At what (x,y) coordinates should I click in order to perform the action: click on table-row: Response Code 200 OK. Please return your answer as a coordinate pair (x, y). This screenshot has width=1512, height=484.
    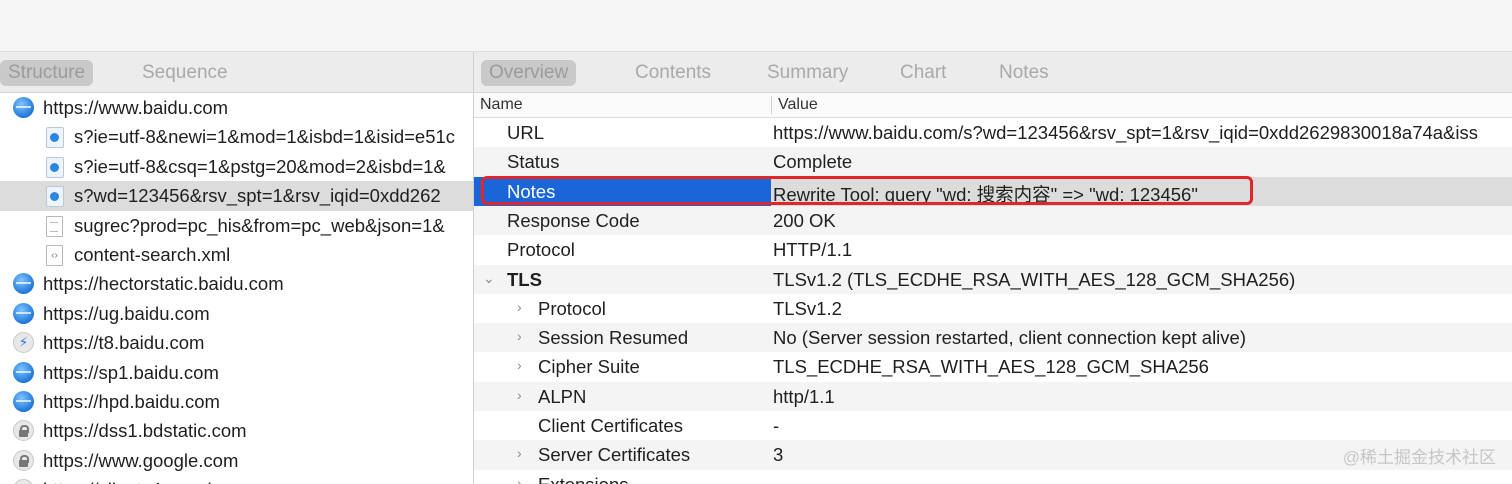
    Looking at the image, I should click on (993, 220).